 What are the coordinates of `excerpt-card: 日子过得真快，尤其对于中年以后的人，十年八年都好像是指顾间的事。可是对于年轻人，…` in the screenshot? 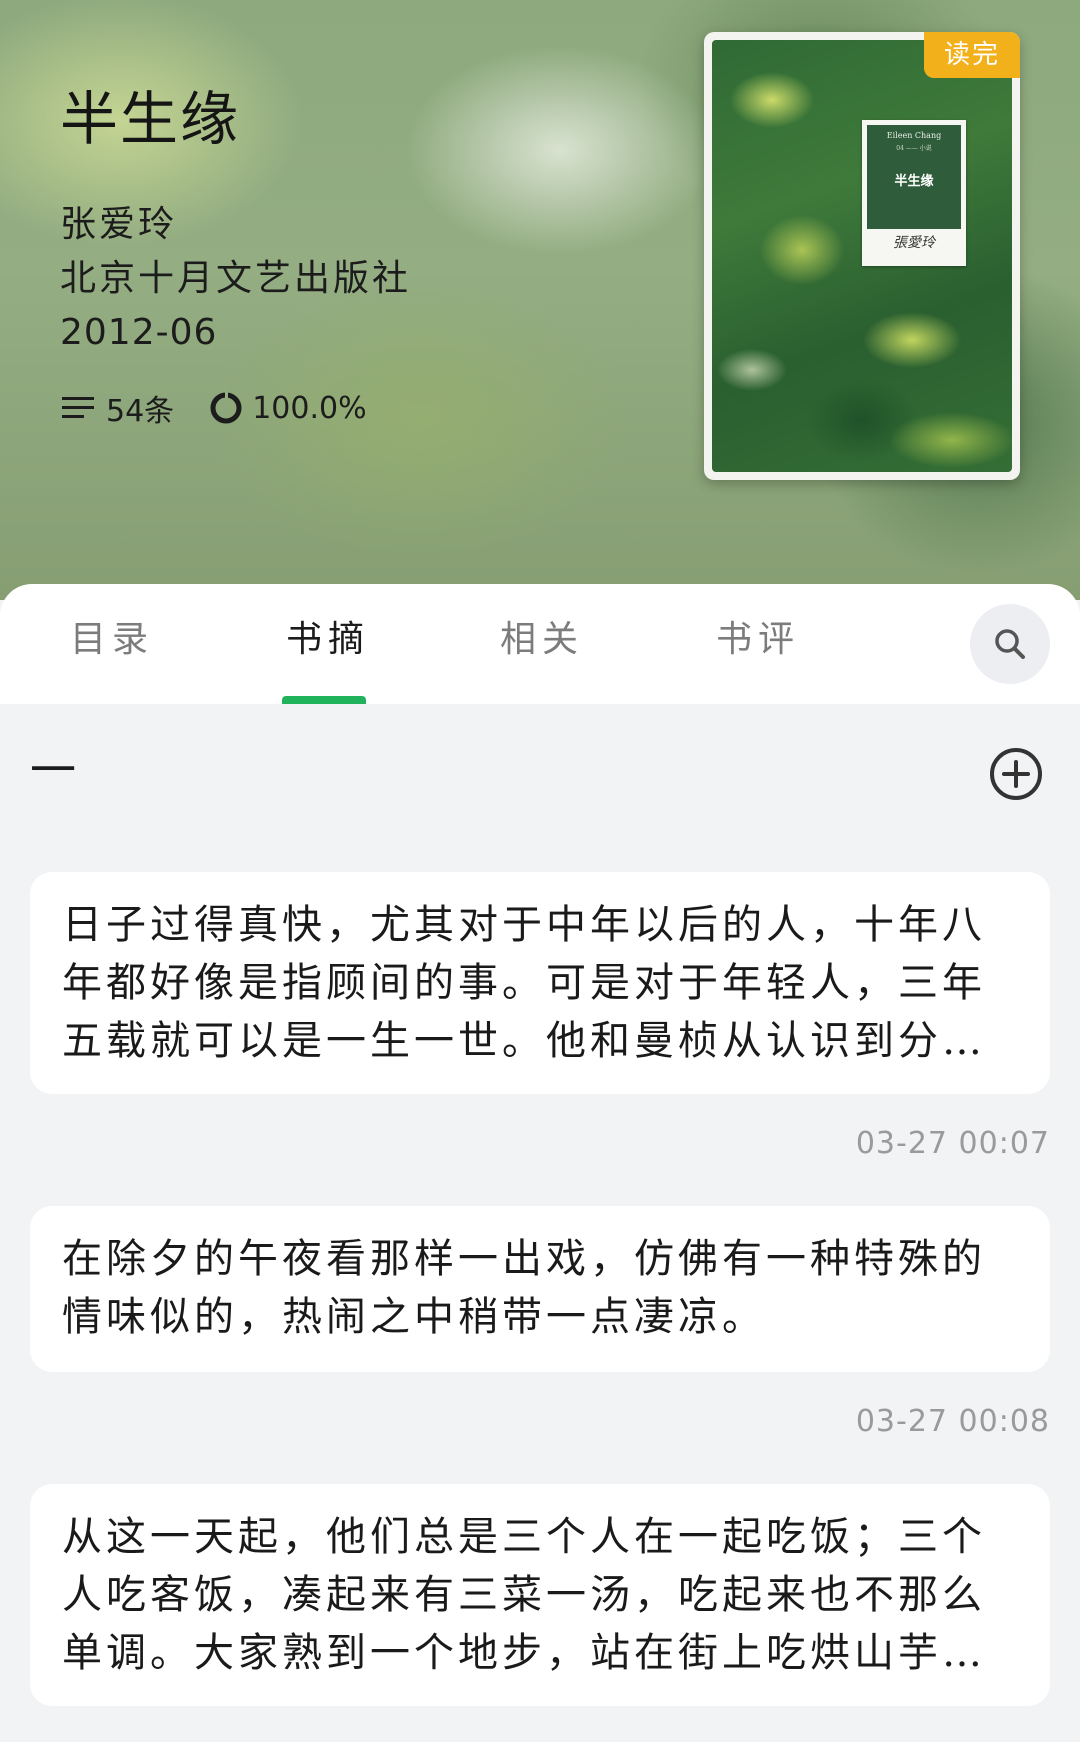 It's located at (540, 983).